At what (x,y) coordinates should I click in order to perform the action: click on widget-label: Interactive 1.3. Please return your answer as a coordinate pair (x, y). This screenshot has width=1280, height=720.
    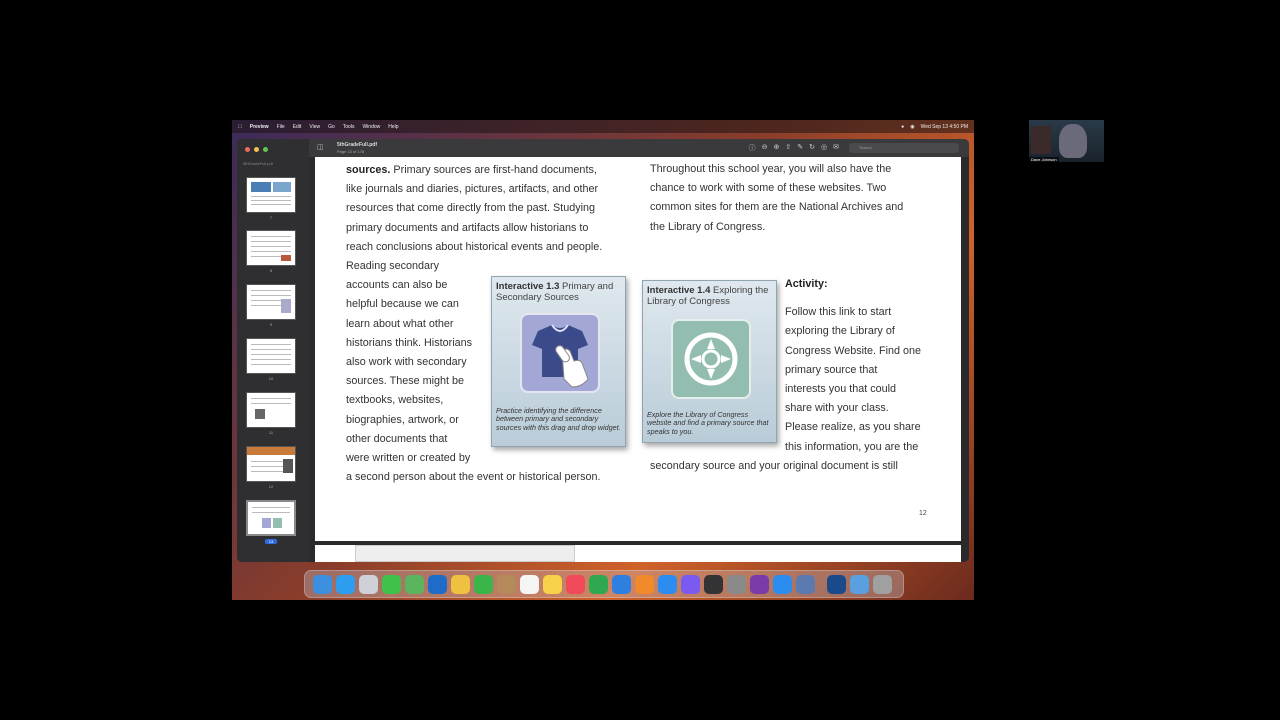
    Looking at the image, I should click on (528, 286).